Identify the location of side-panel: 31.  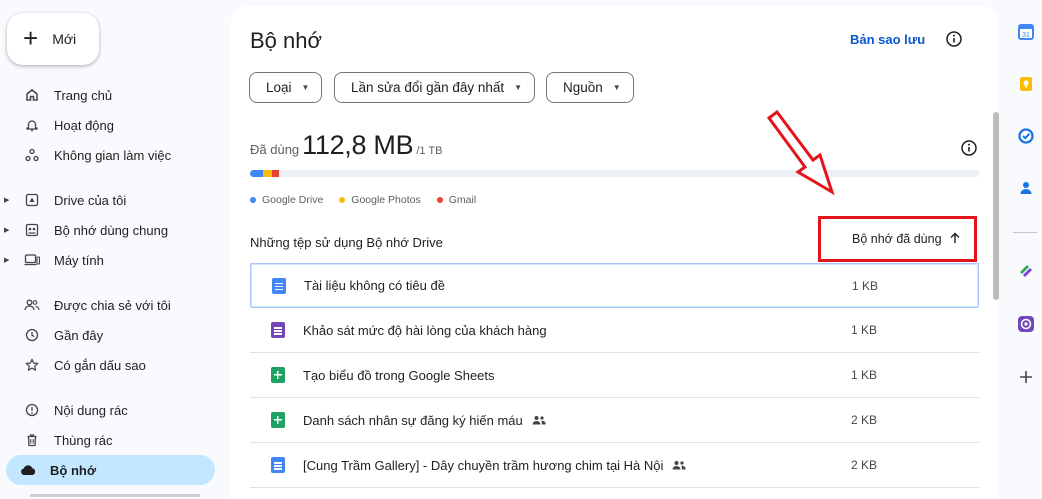
(1022, 249).